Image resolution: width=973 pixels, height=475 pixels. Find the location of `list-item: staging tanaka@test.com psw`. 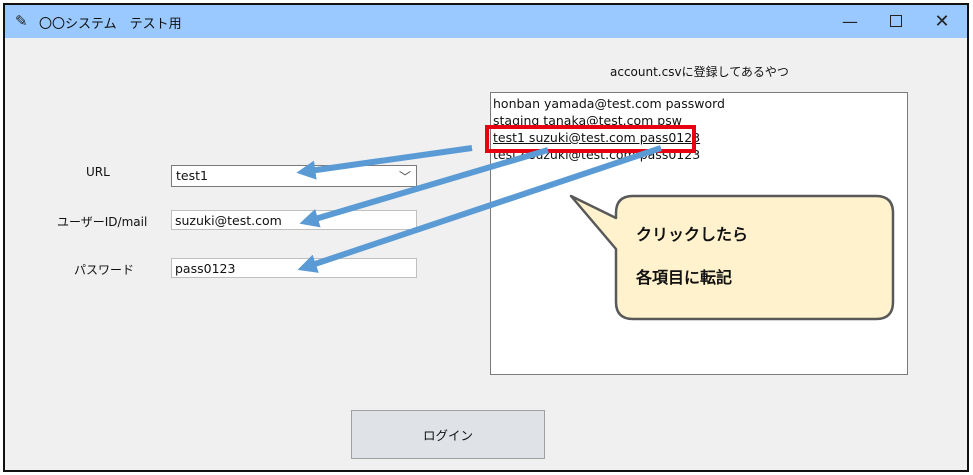

list-item: staging tanaka@test.com psw is located at coordinates (587, 120).